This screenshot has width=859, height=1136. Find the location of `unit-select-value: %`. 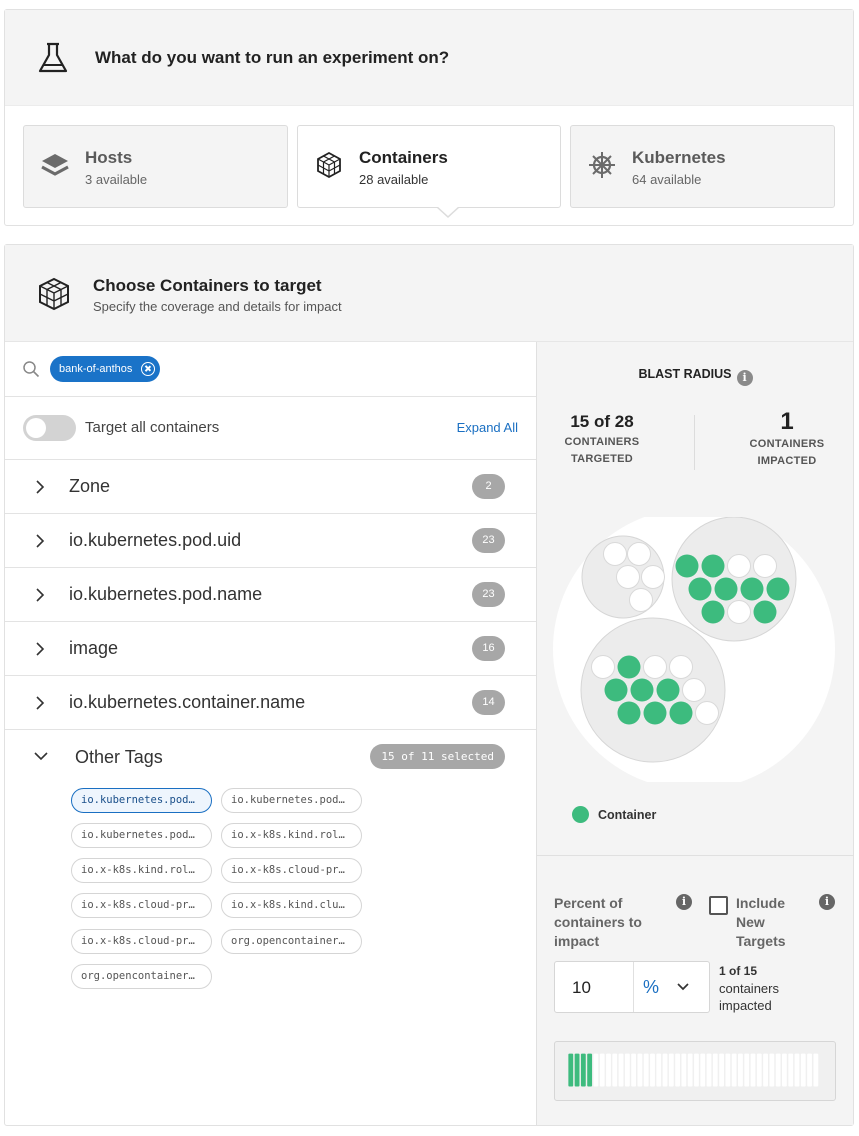

unit-select-value: % is located at coordinates (651, 987).